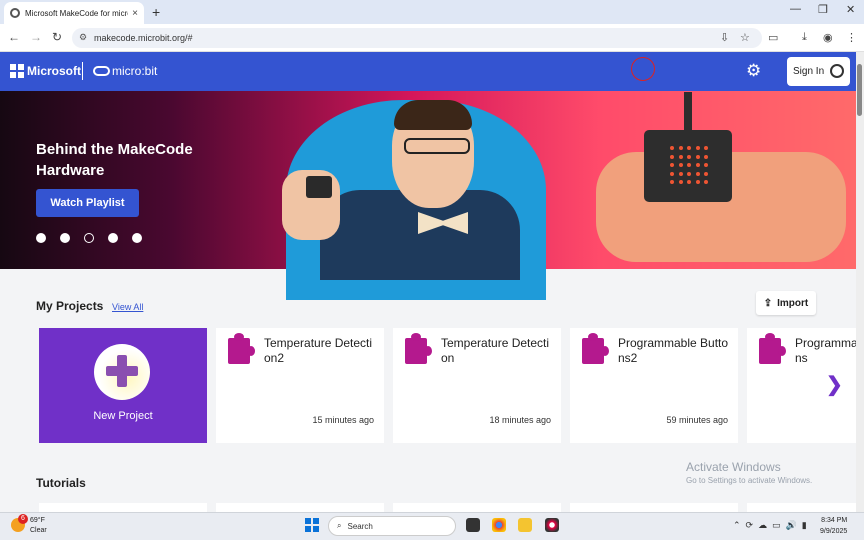  What do you see at coordinates (122, 371) in the screenshot?
I see `plus-horizontal-bar` at bounding box center [122, 371].